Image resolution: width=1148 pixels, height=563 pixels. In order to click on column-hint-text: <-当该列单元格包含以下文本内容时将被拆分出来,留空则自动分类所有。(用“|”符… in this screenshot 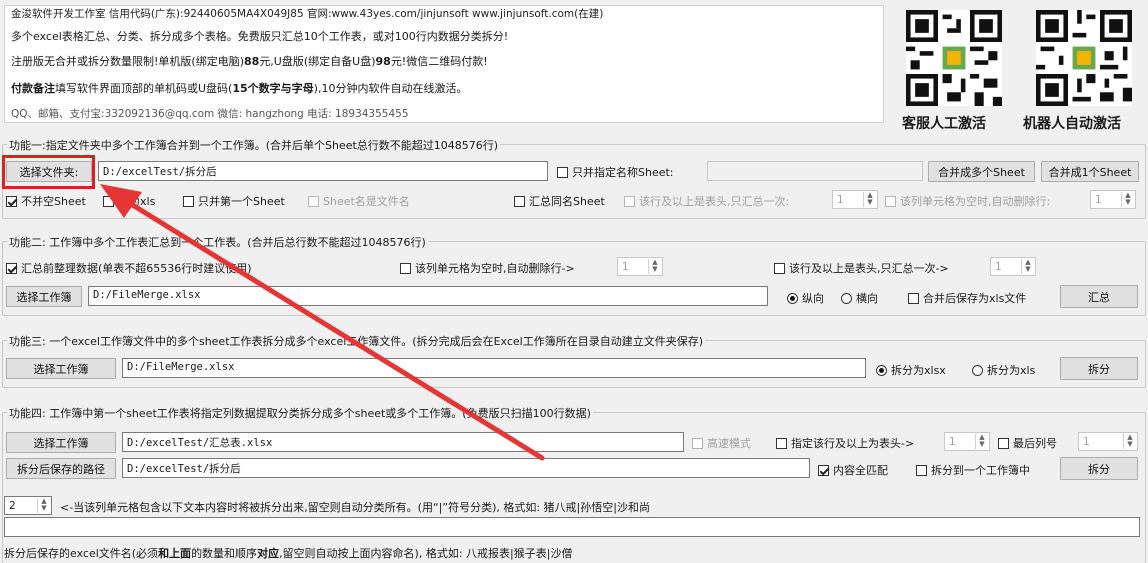, I will do `click(355, 507)`.